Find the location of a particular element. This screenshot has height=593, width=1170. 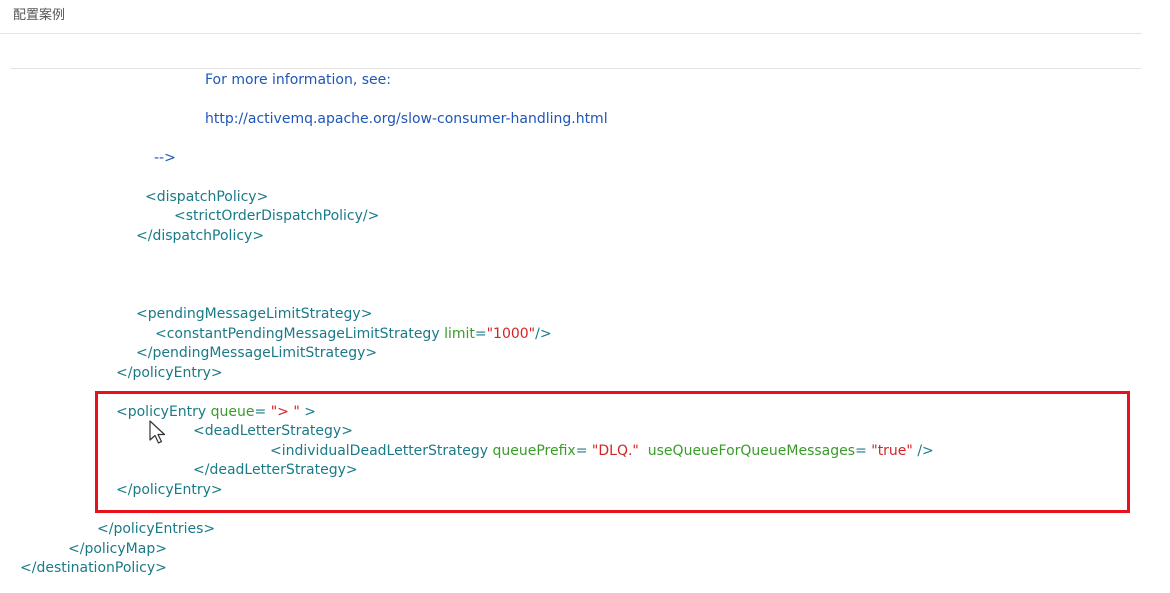

strict-order-dispatch-policy: <strictOrderDispatchPolicy/> is located at coordinates (277, 216).